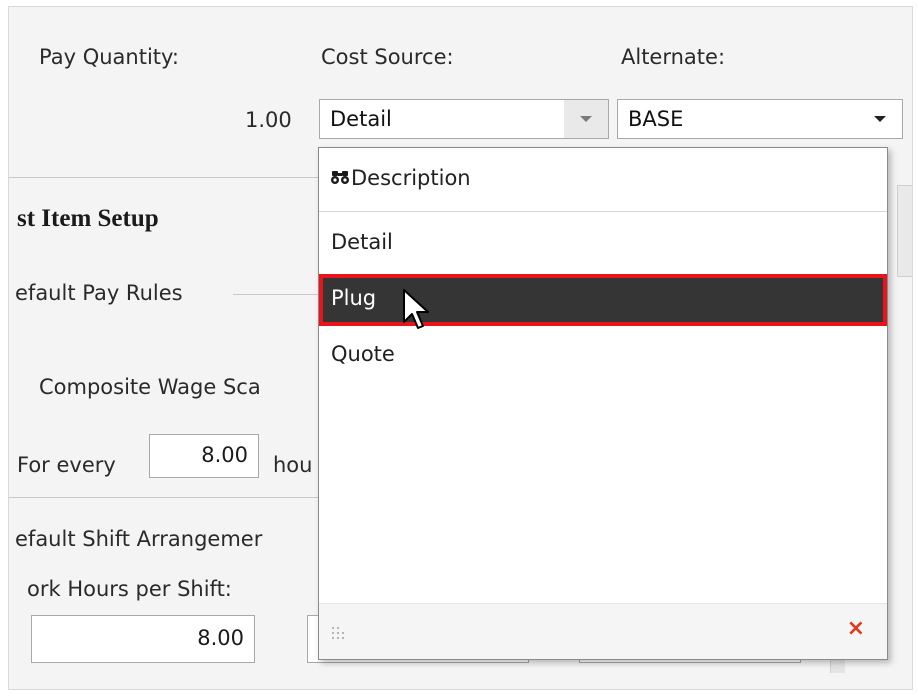  What do you see at coordinates (143, 639) in the screenshot?
I see `work-hours-input: 8.00` at bounding box center [143, 639].